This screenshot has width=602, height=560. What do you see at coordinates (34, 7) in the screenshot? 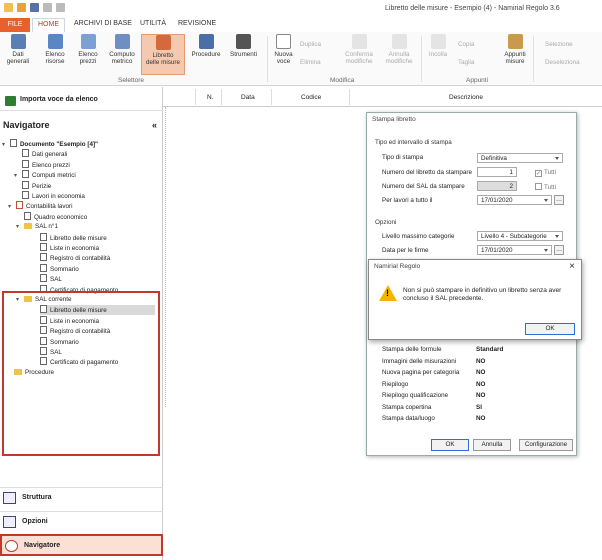
I see `save-icon` at bounding box center [34, 7].